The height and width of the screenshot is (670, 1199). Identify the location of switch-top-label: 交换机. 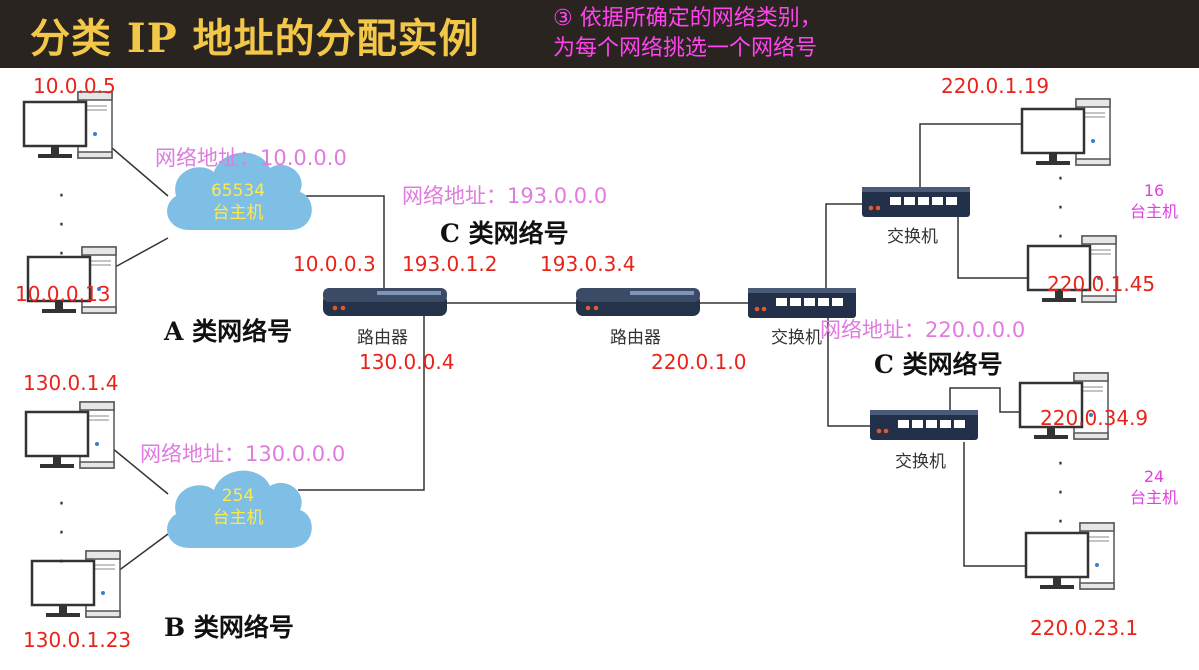
(912, 237).